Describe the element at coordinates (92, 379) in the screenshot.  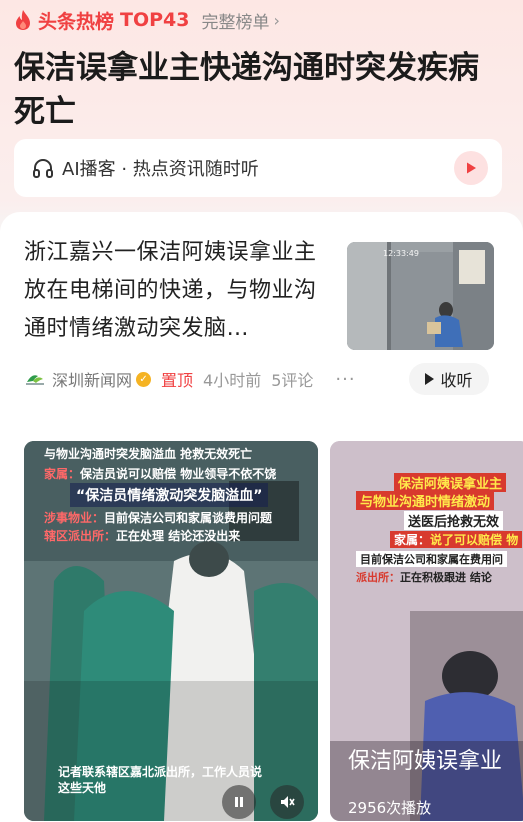
I see `source-name: 深圳新闻网` at that location.